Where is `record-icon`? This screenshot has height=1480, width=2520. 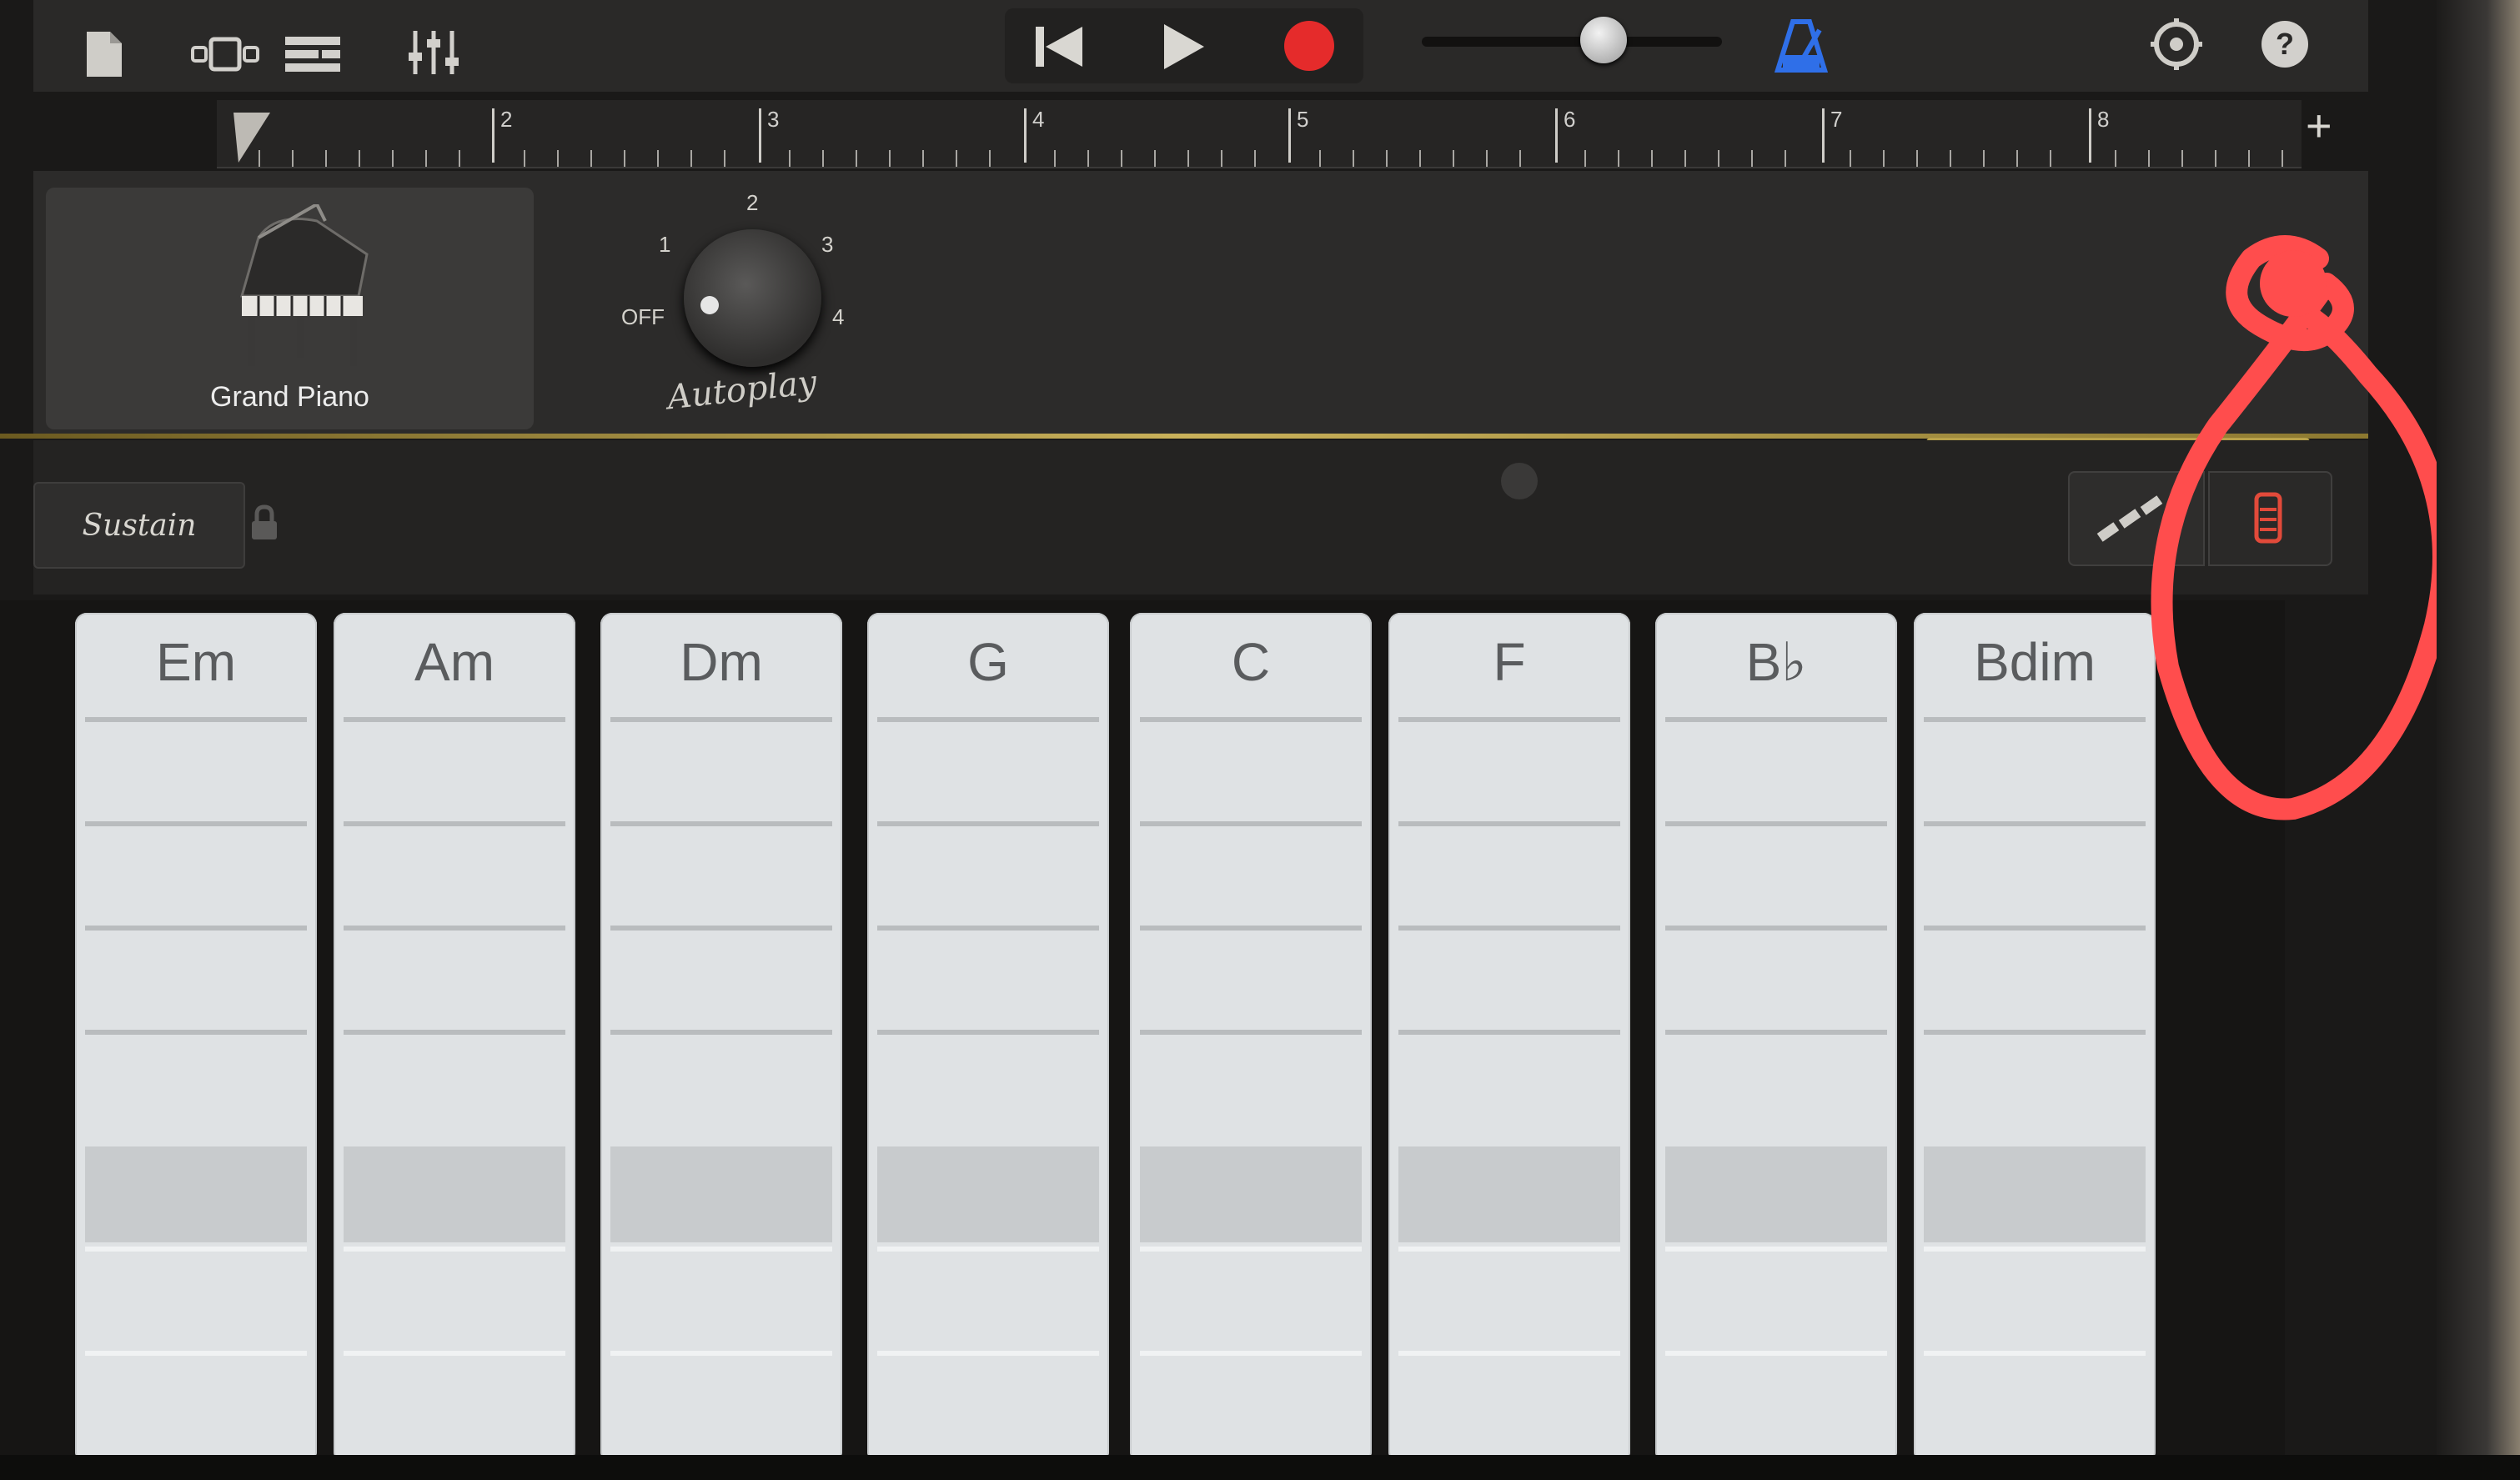
record-icon is located at coordinates (1309, 46).